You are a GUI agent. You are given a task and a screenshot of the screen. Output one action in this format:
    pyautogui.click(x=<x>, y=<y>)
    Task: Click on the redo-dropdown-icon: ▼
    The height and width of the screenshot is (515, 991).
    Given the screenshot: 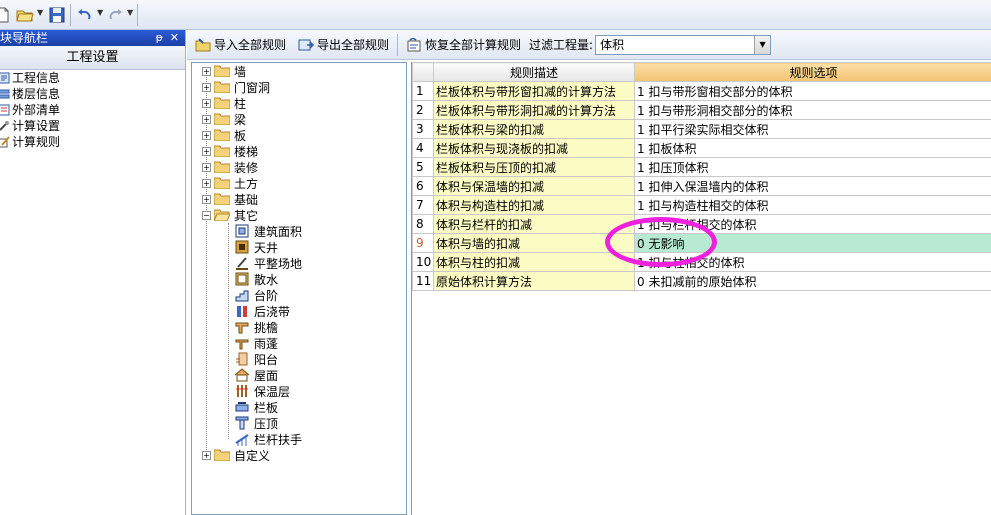 What is the action you would take?
    pyautogui.click(x=130, y=12)
    